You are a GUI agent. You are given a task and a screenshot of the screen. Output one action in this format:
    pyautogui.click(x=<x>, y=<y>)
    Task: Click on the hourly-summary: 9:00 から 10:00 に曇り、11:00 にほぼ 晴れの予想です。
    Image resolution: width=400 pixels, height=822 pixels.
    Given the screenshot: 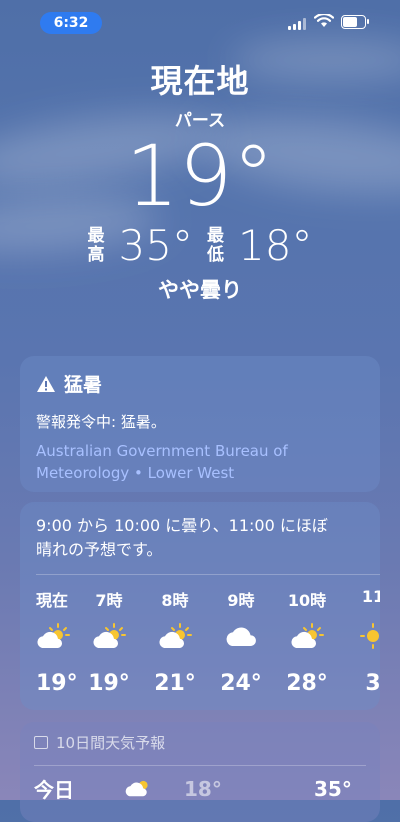 What is the action you would take?
    pyautogui.click(x=182, y=537)
    